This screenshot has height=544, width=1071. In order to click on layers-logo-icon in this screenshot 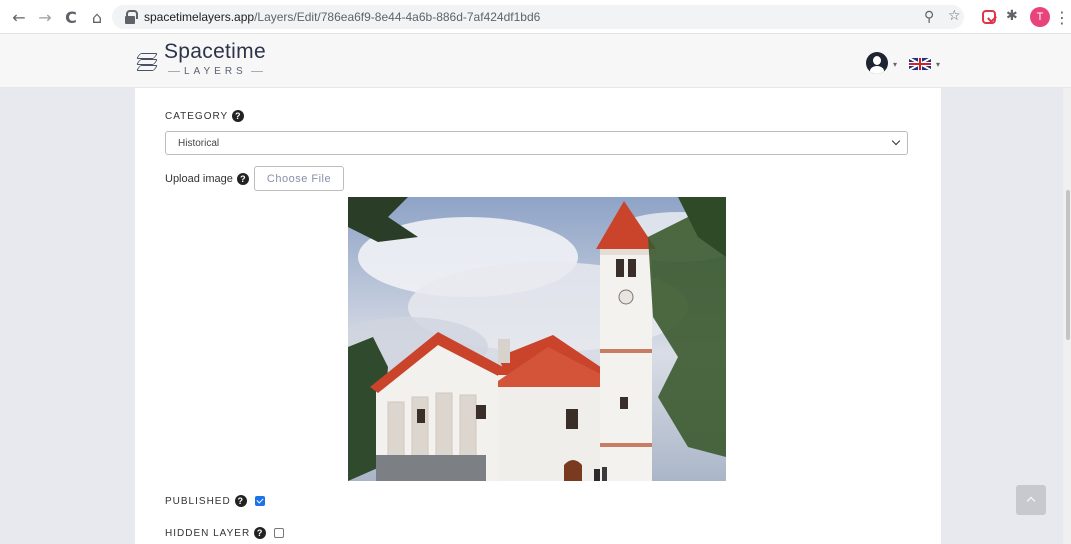, I will do `click(147, 62)`.